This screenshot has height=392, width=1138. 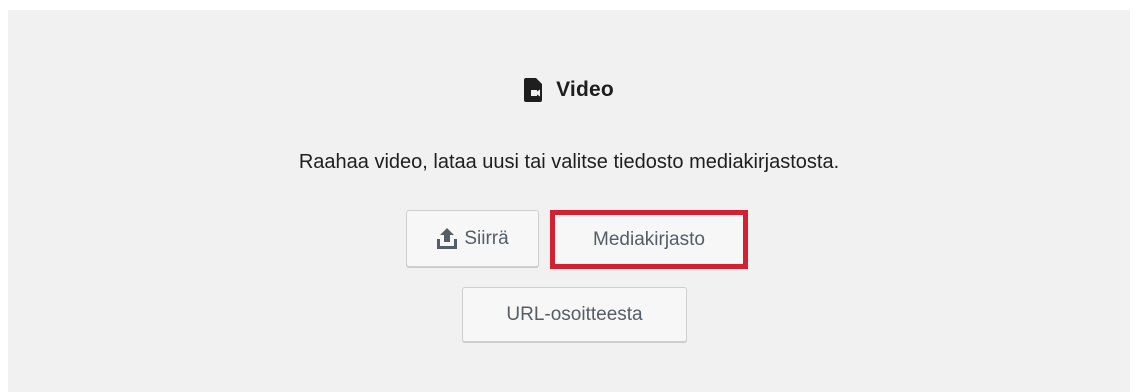 I want to click on insert-from-url-button: URL-osoitteesta, so click(x=574, y=314).